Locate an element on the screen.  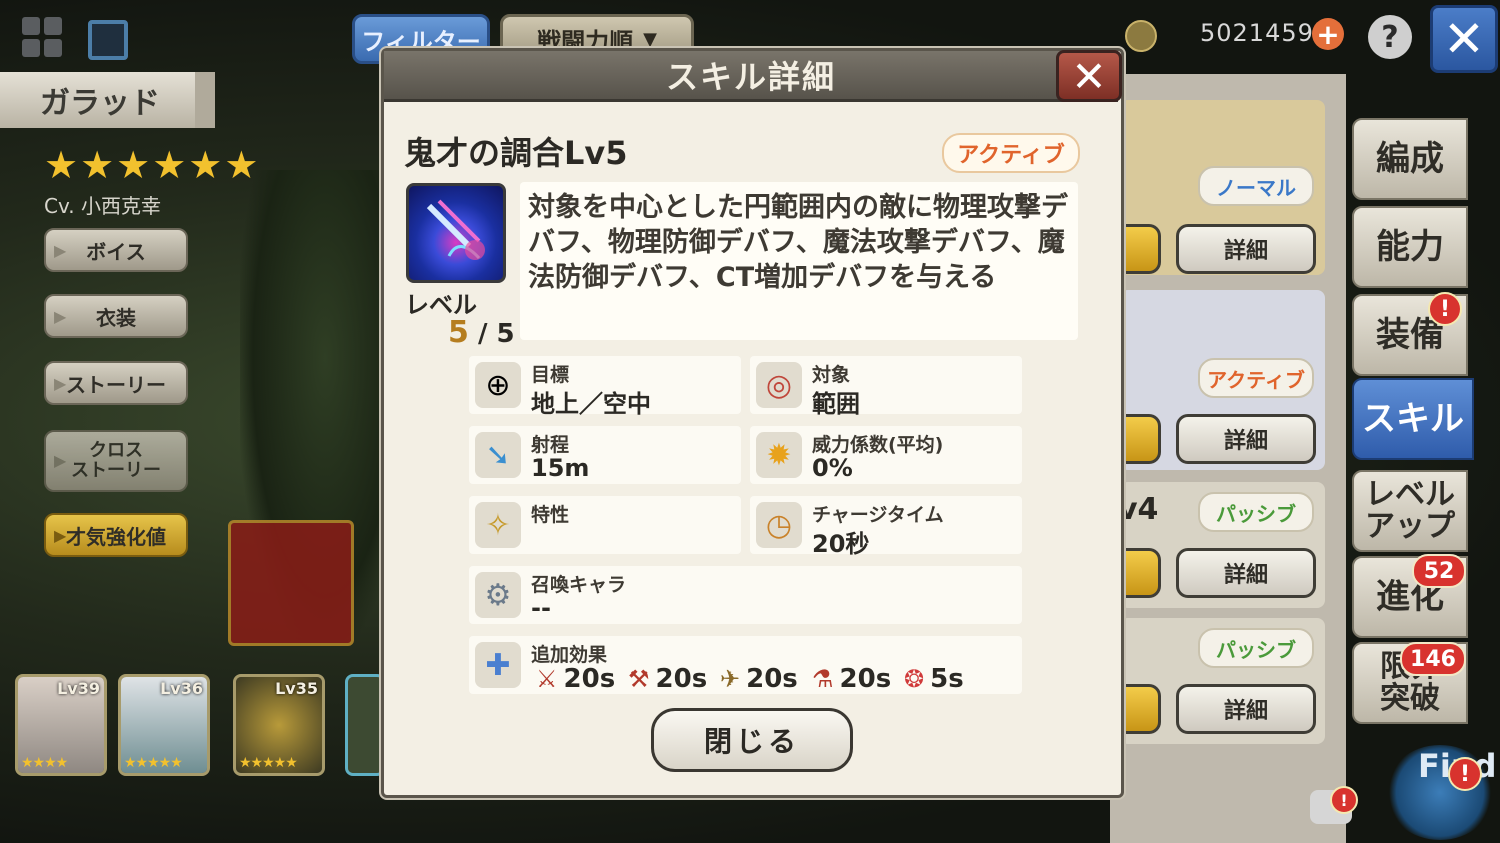
tab-formation: 編成 is located at coordinates (1410, 159).